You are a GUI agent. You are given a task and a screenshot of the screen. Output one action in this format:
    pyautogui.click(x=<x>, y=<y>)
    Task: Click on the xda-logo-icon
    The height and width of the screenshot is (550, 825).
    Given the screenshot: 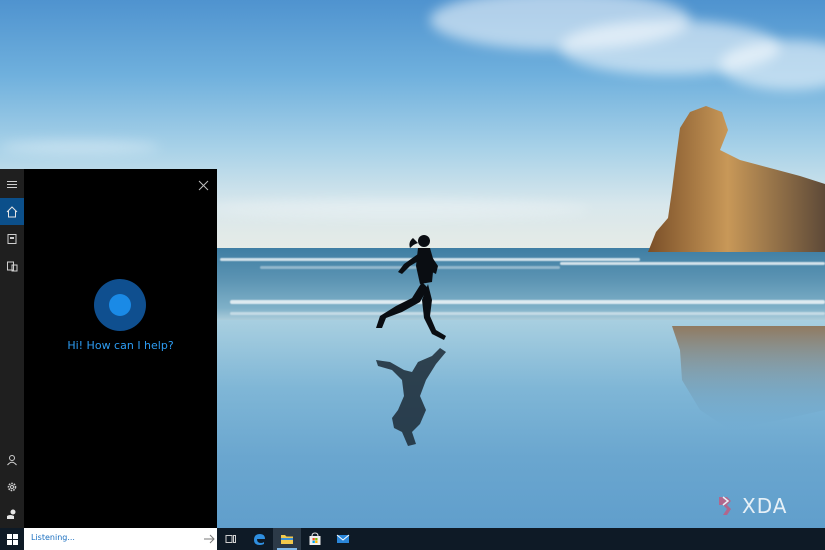 What is the action you would take?
    pyautogui.click(x=725, y=505)
    